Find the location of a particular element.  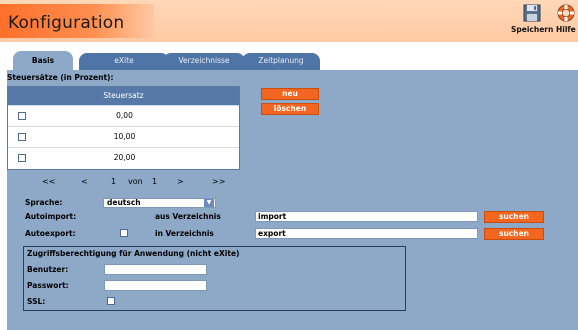

title-banner: Konfiguration is located at coordinates (77, 21).